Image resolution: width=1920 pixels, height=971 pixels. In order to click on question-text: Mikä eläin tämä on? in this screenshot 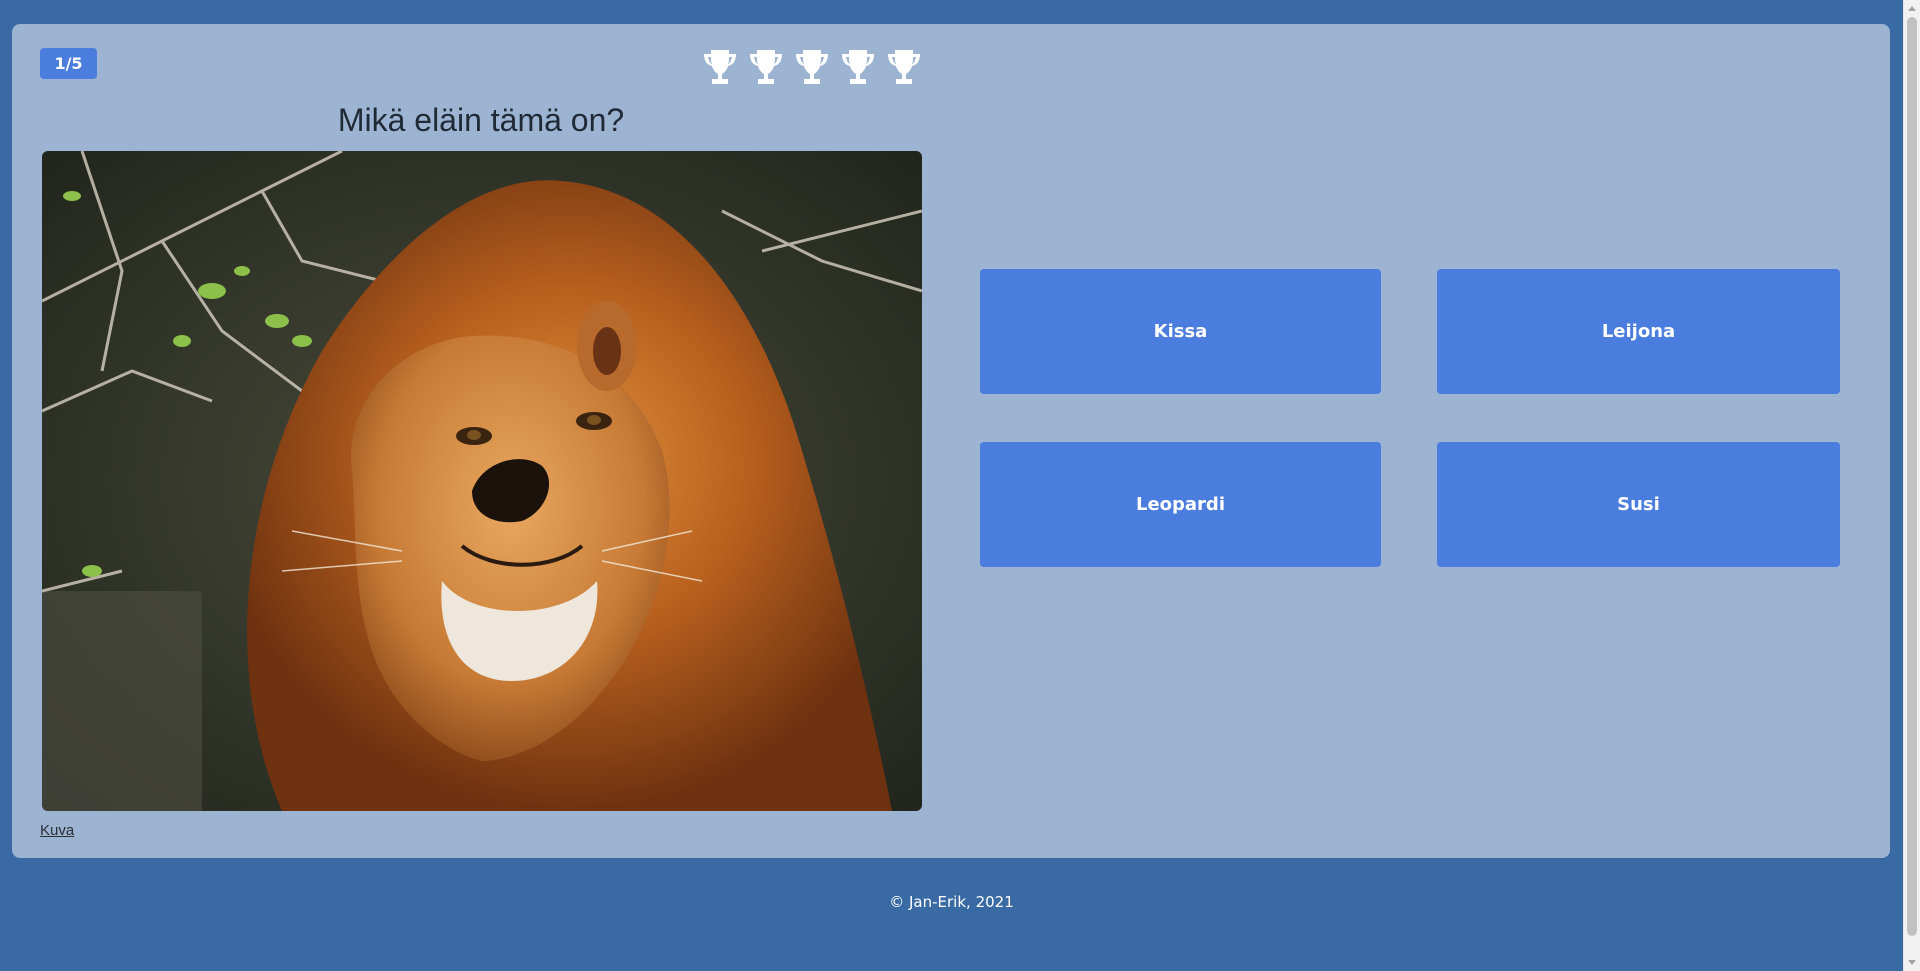, I will do `click(481, 120)`.